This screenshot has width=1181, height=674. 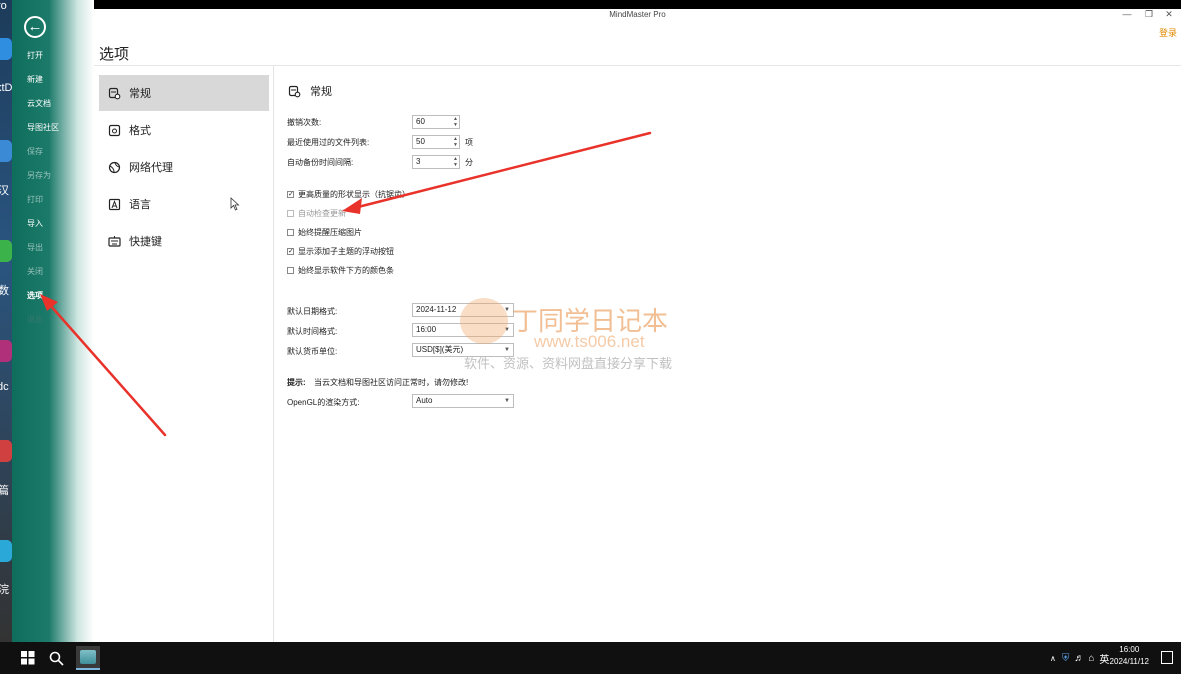 What do you see at coordinates (1127, 14) in the screenshot?
I see `minimize-icon: —` at bounding box center [1127, 14].